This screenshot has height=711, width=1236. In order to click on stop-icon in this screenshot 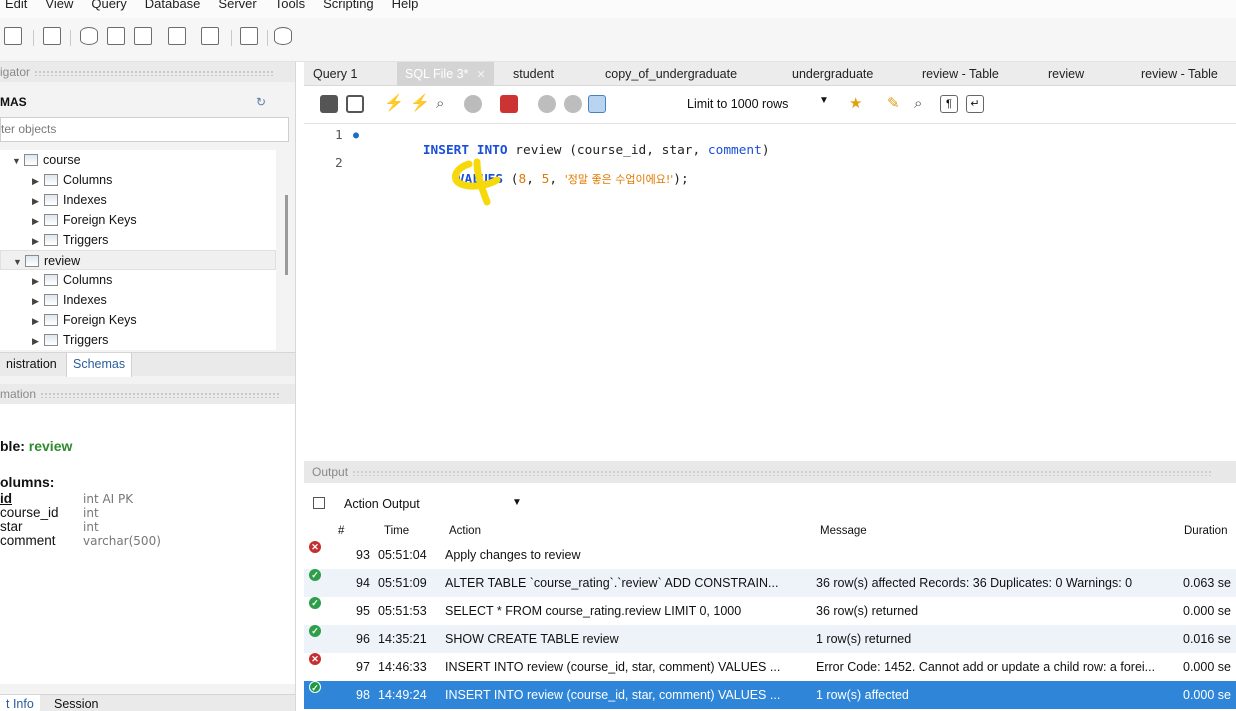, I will do `click(473, 104)`.